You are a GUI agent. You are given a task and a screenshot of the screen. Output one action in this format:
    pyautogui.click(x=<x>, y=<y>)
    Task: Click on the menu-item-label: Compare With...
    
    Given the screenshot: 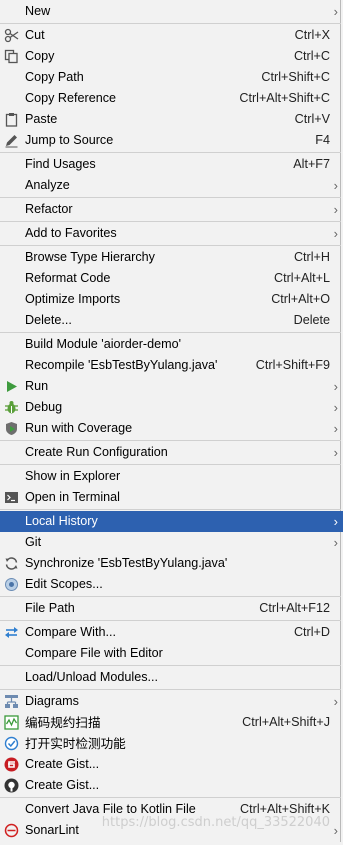 What is the action you would take?
    pyautogui.click(x=70, y=632)
    